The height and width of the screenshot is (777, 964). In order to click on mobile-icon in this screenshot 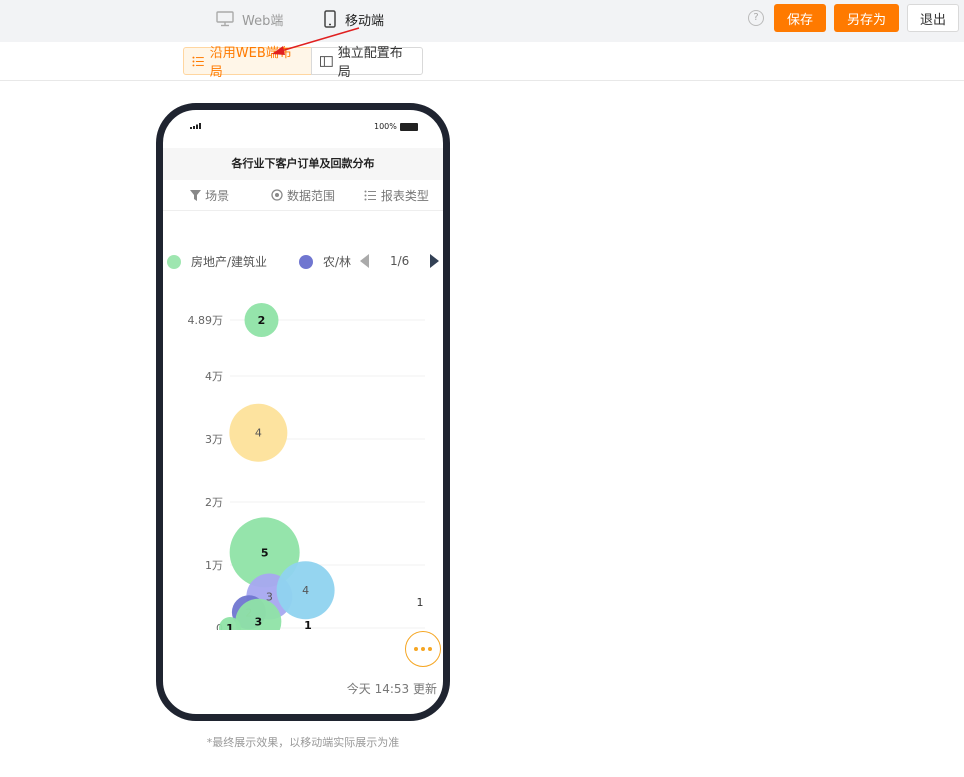, I will do `click(330, 19)`.